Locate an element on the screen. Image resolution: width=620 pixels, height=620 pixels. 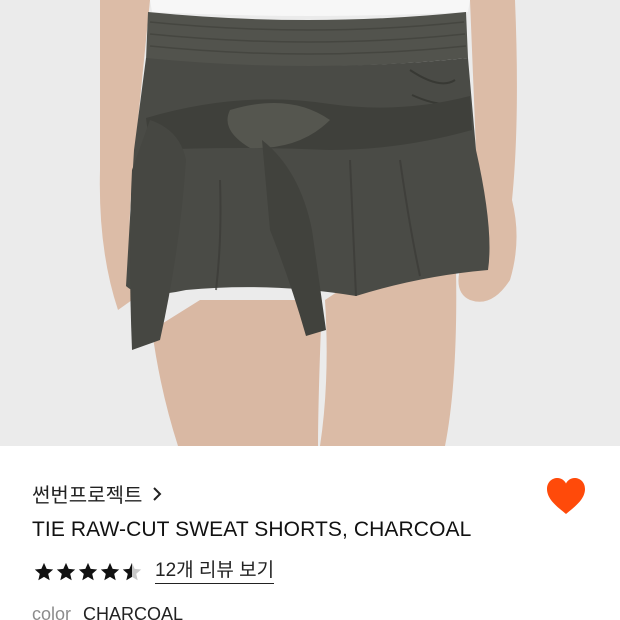
brand-name: 썬번프로젝트 is located at coordinates (87, 496).